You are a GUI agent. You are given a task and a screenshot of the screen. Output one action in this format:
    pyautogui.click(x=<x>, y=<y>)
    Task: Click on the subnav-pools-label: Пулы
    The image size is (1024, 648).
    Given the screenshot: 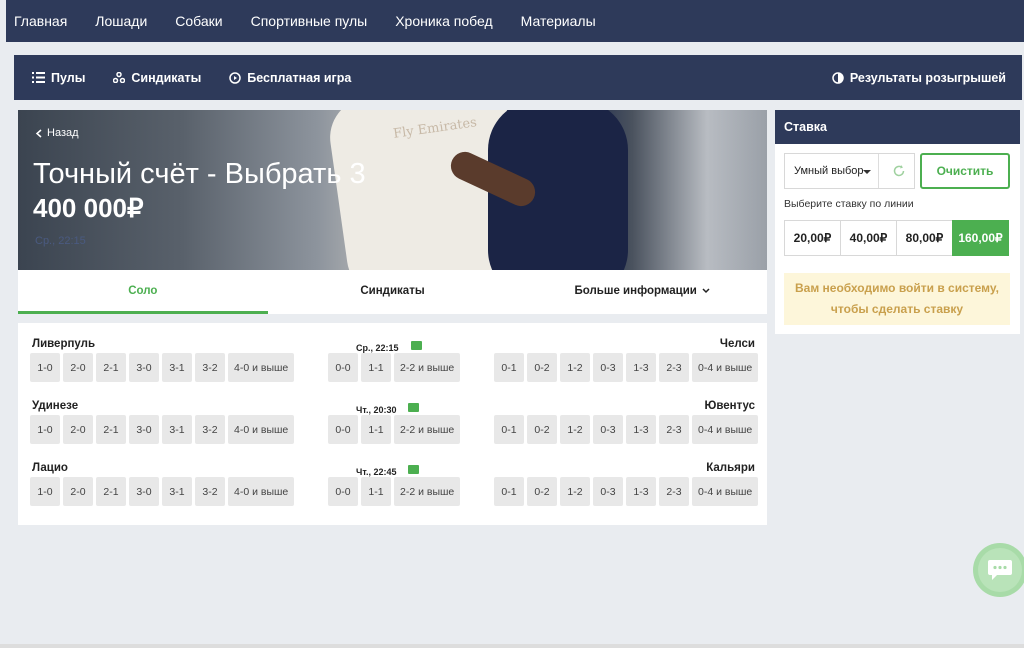 What is the action you would take?
    pyautogui.click(x=68, y=77)
    